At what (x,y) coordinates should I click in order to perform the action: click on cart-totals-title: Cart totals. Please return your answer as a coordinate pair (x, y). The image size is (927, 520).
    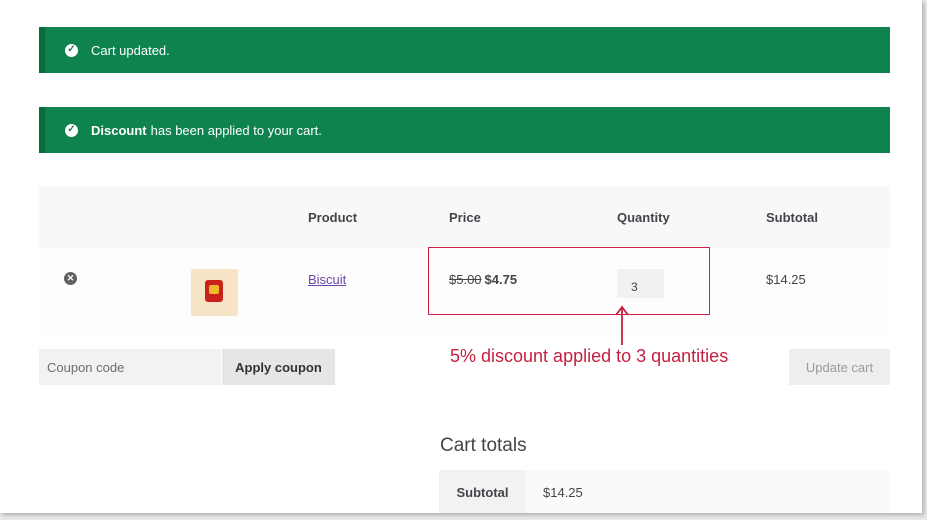
    Looking at the image, I should click on (483, 445).